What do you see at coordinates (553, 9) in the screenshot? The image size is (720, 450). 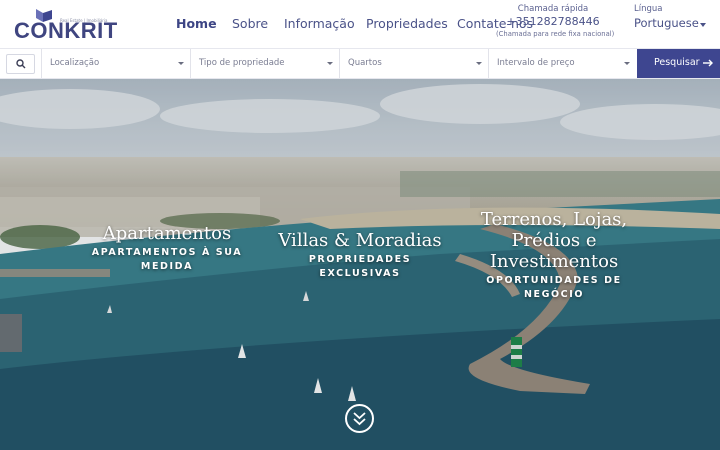 I see `quick-call-label: Chamada rápida` at bounding box center [553, 9].